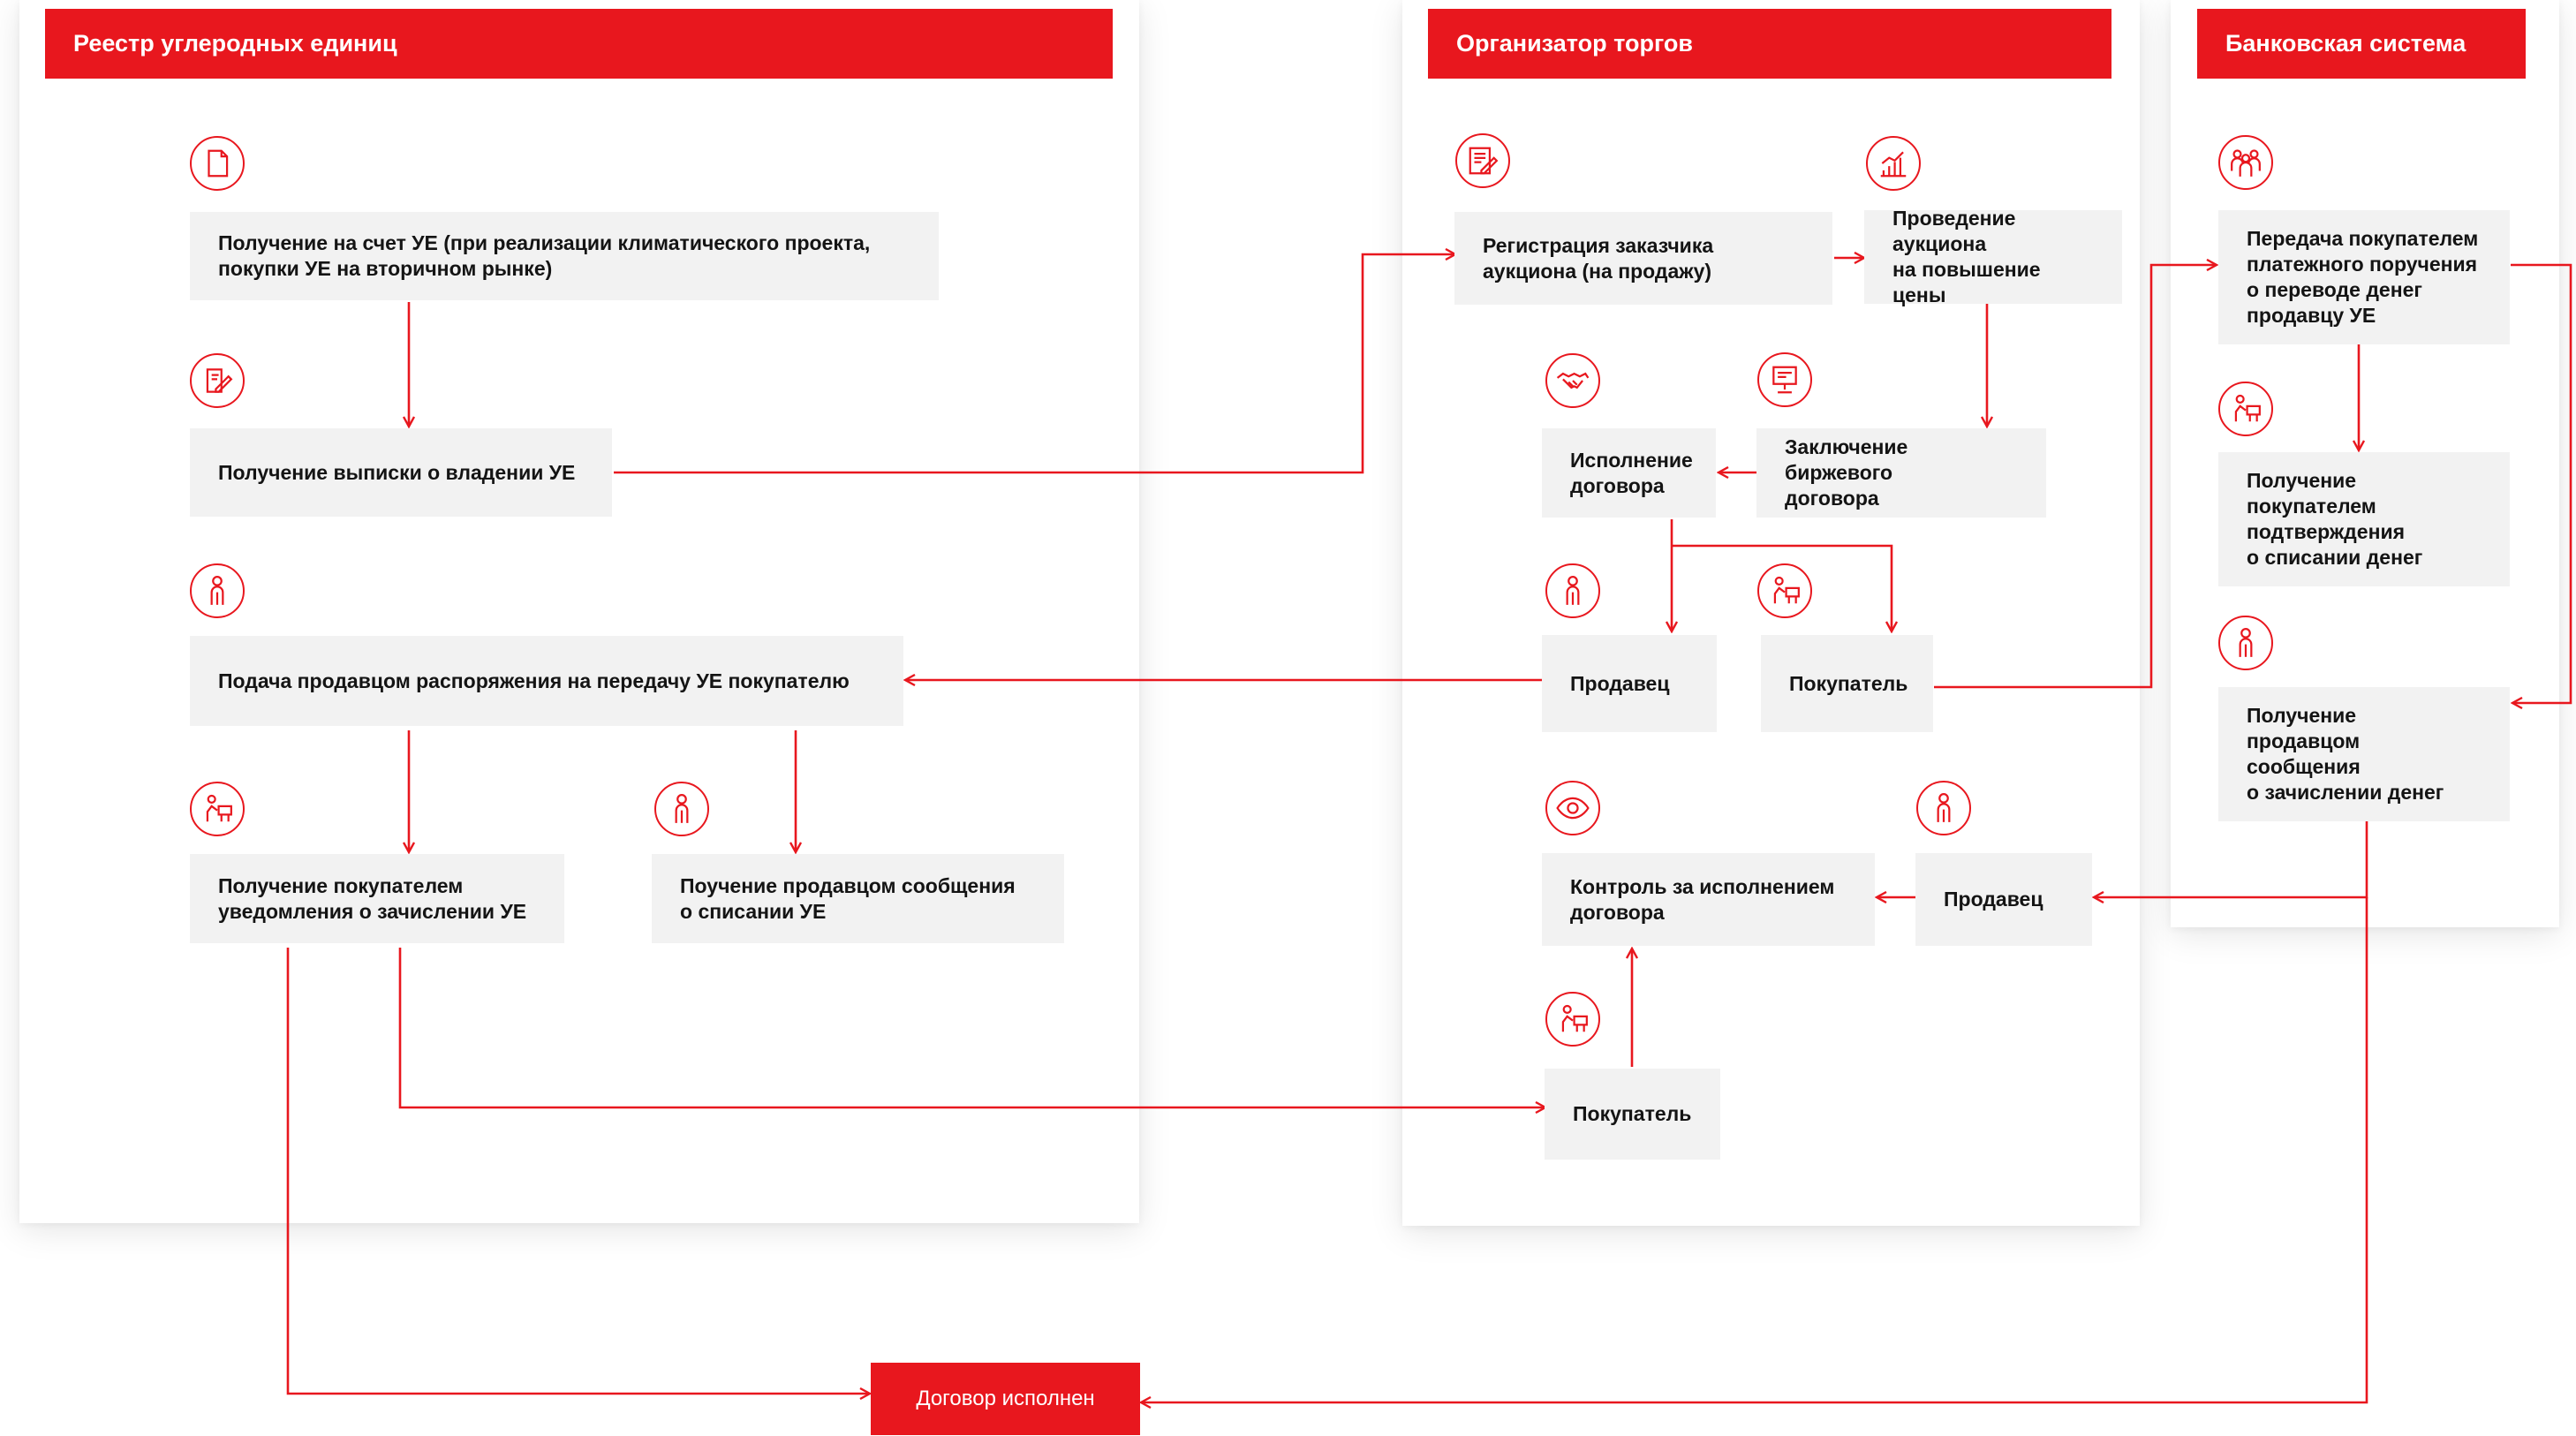 The width and height of the screenshot is (2576, 1436). Describe the element at coordinates (1901, 473) in the screenshot. I see `step-exchange-contract: Заключение биржевого договора` at that location.